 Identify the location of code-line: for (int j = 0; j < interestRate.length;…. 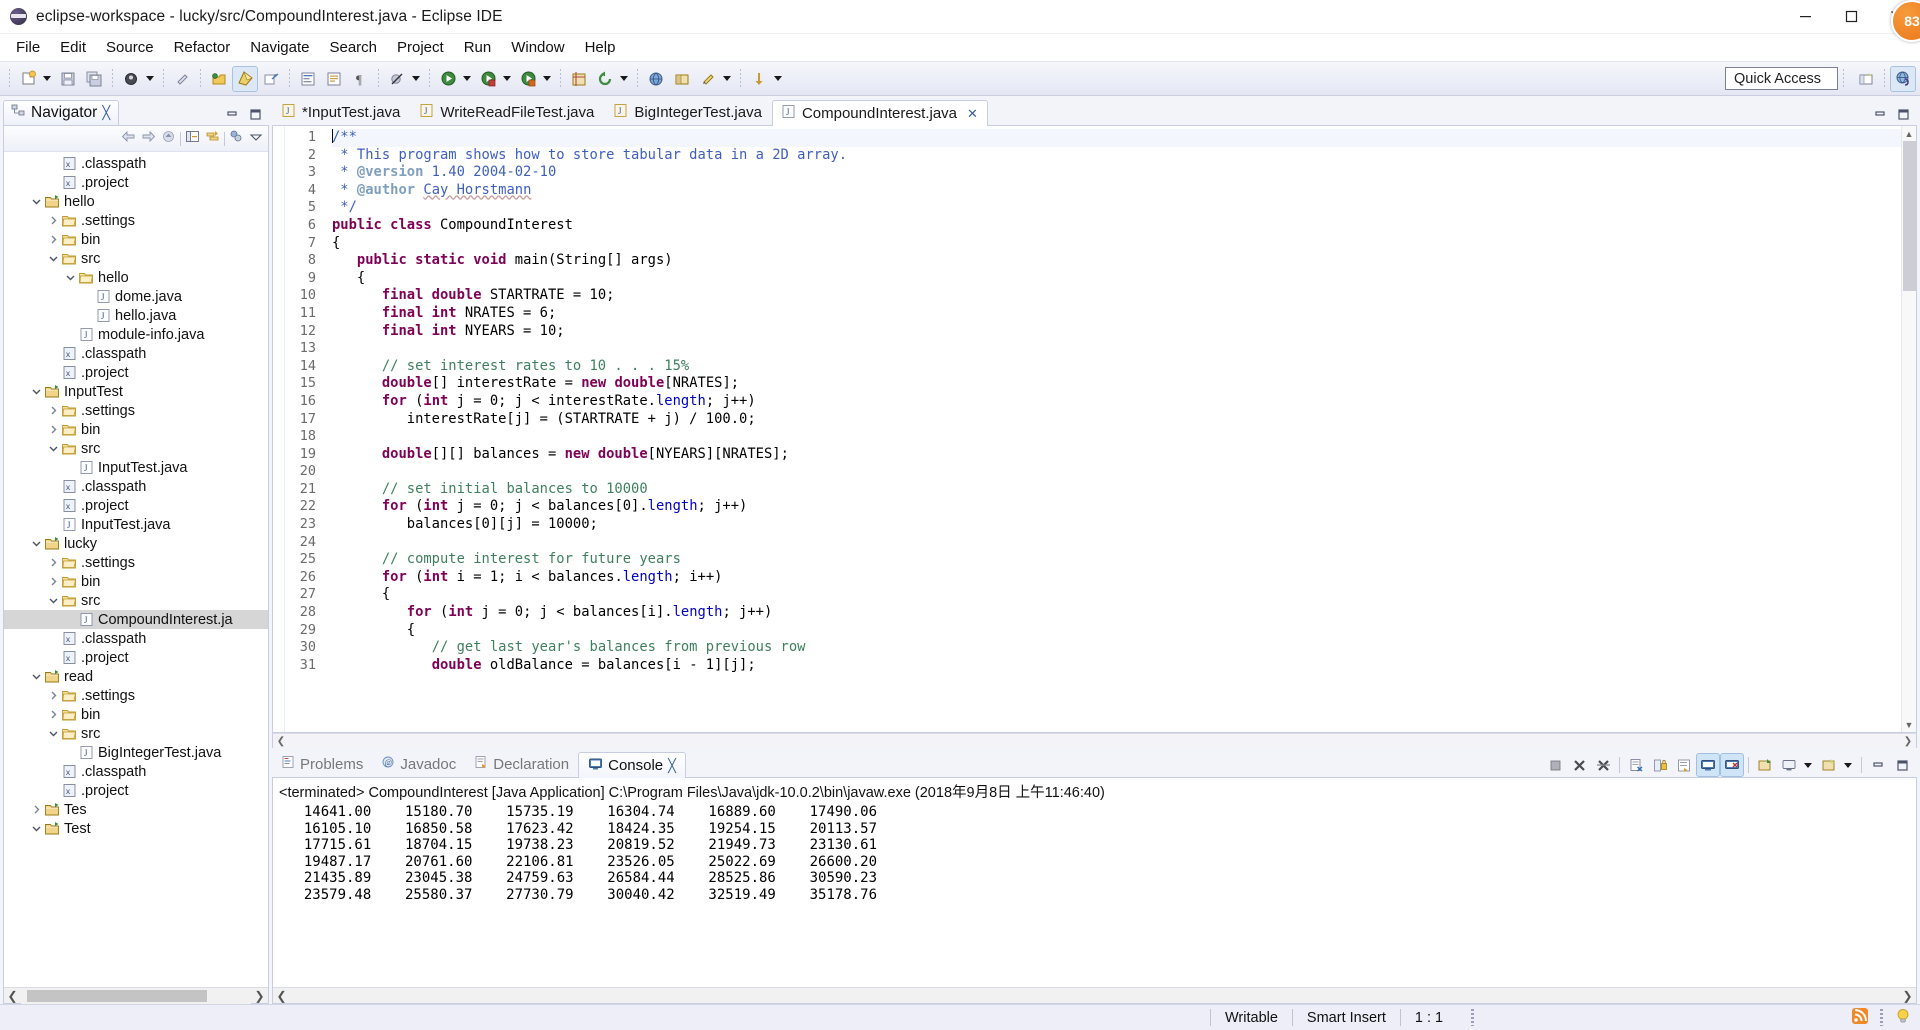
(1116, 402).